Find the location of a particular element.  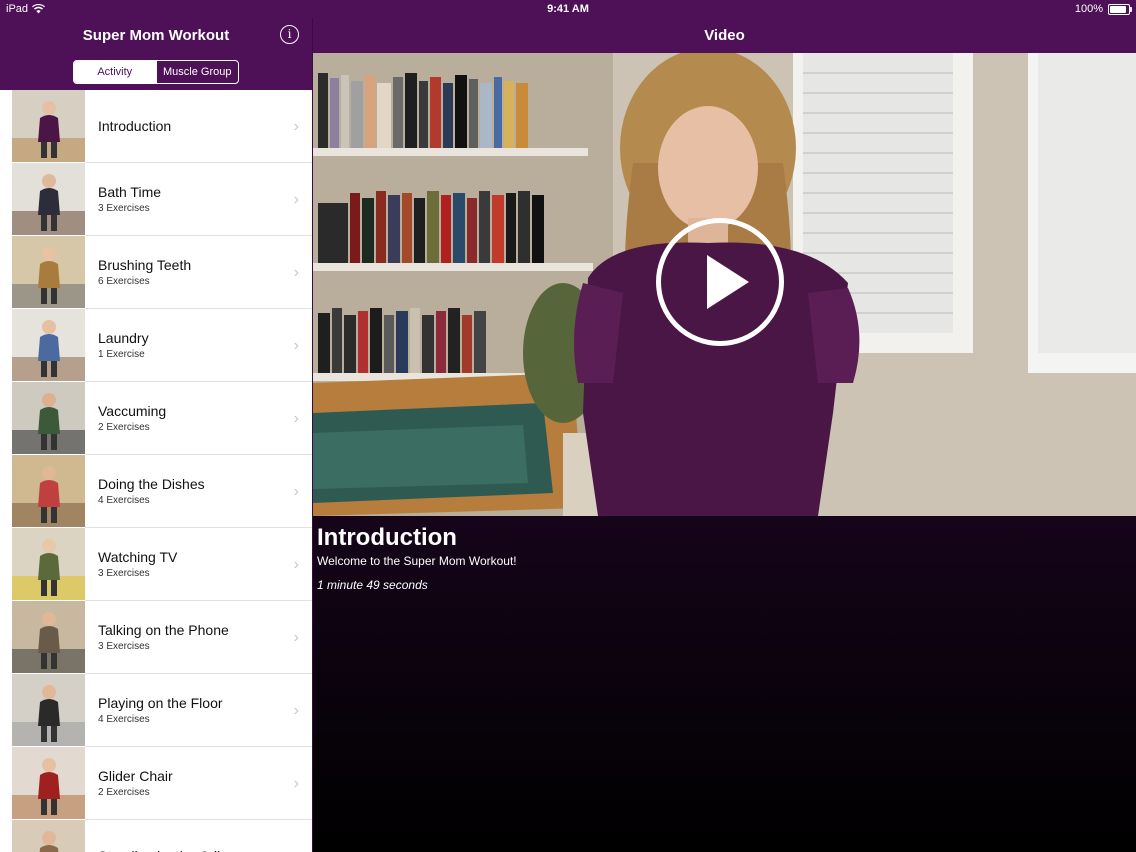

list-item-text: Introduction is located at coordinates (190, 126).